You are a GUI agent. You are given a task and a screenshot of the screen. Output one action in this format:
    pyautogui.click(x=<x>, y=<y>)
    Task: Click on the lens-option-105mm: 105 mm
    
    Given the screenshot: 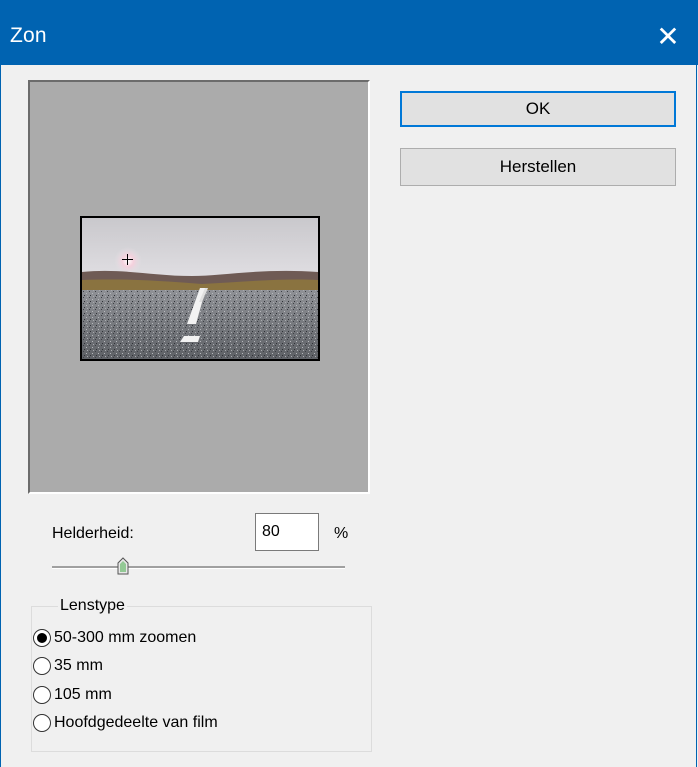 What is the action you would take?
    pyautogui.click(x=72, y=695)
    